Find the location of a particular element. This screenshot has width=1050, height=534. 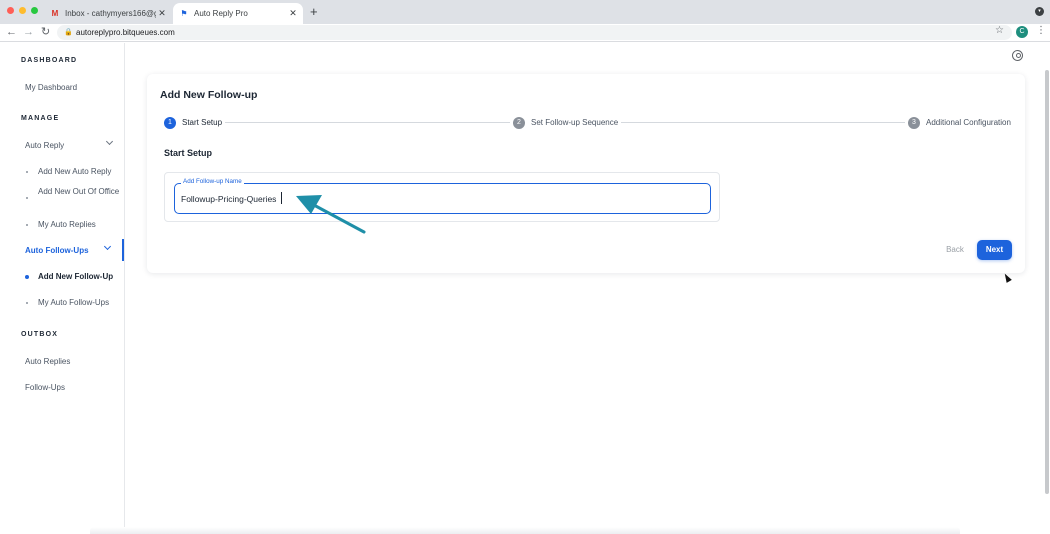

next-button: Next is located at coordinates (994, 250).